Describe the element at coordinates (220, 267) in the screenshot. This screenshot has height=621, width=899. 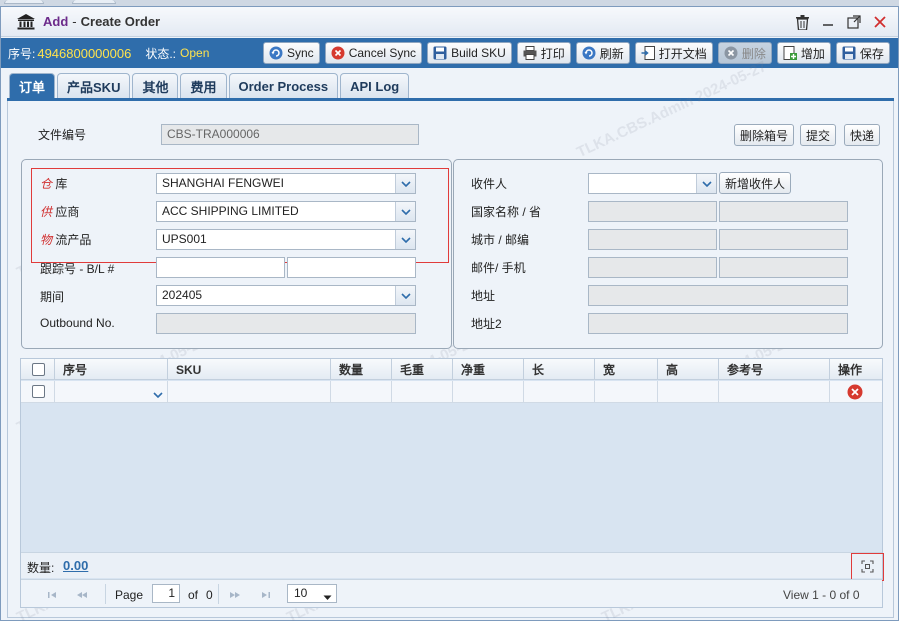
I see `tracking-no-input` at that location.